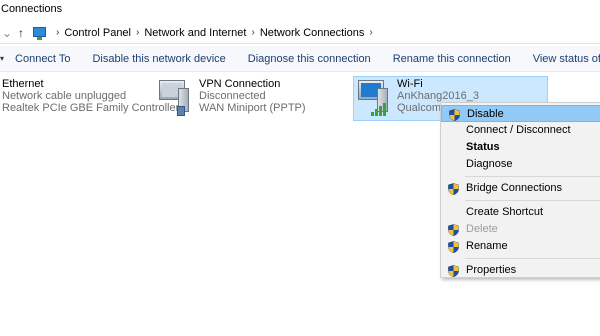  I want to click on window-title: Connections, so click(32, 9).